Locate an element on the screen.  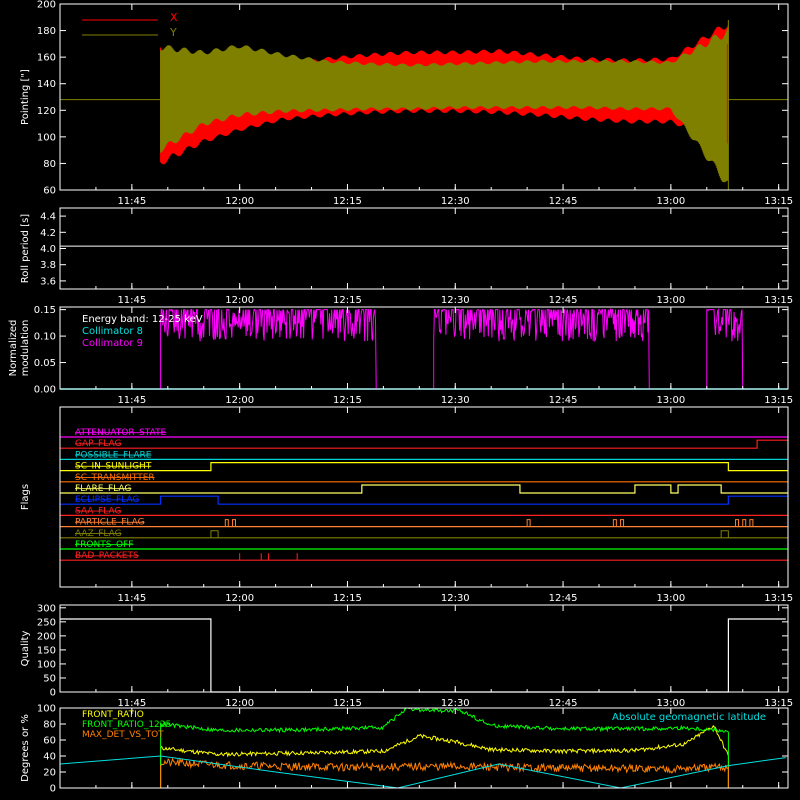
legend-label-y: Y is located at coordinates (173, 32).